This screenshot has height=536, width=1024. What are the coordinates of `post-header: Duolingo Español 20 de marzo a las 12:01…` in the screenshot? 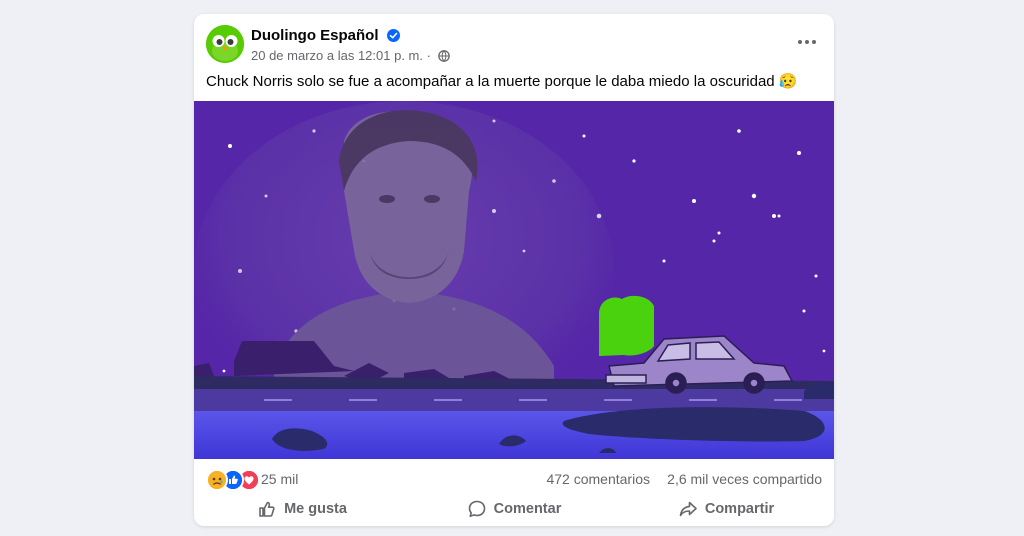 It's located at (514, 42).